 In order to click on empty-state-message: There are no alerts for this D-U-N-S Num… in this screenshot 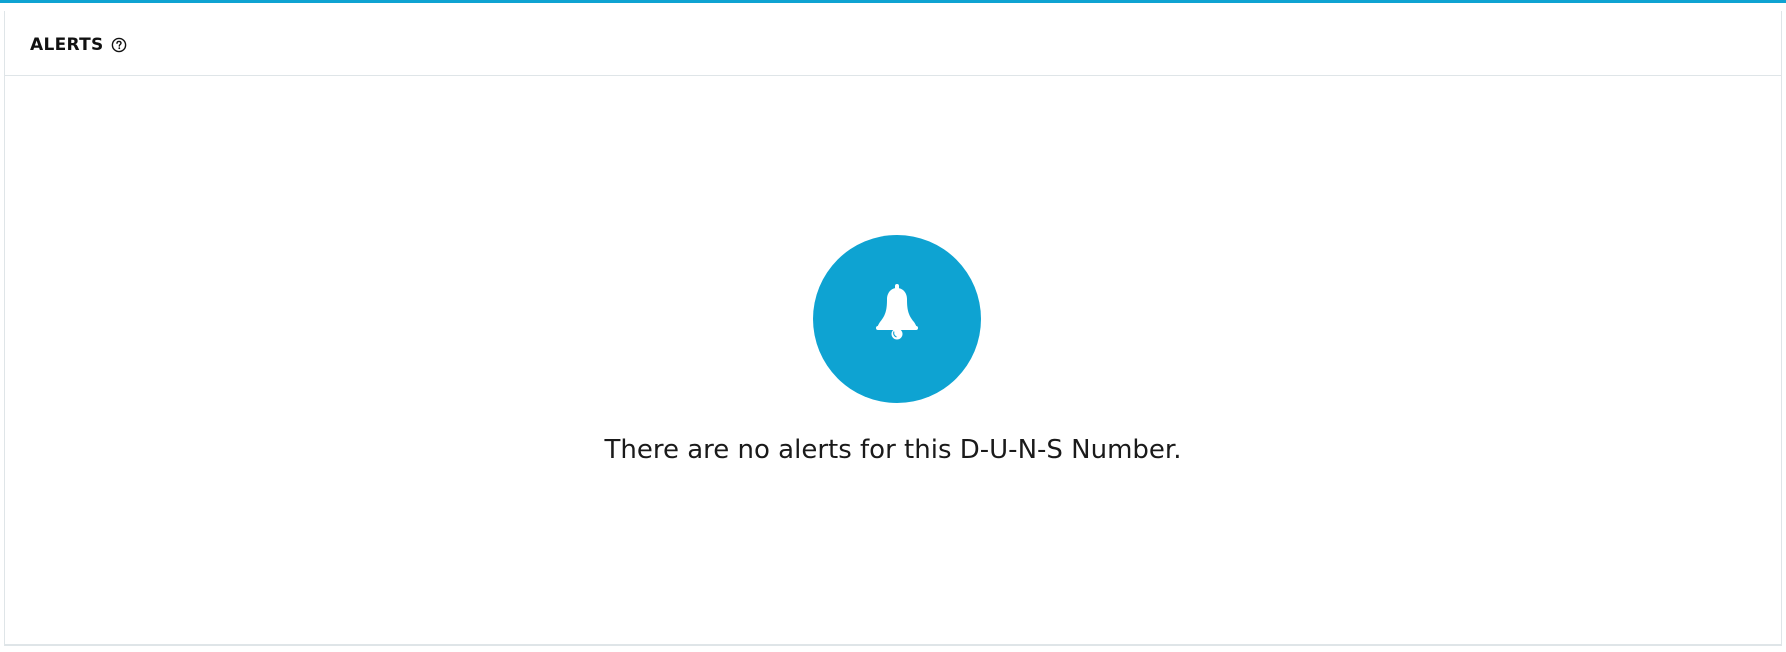, I will do `click(893, 450)`.